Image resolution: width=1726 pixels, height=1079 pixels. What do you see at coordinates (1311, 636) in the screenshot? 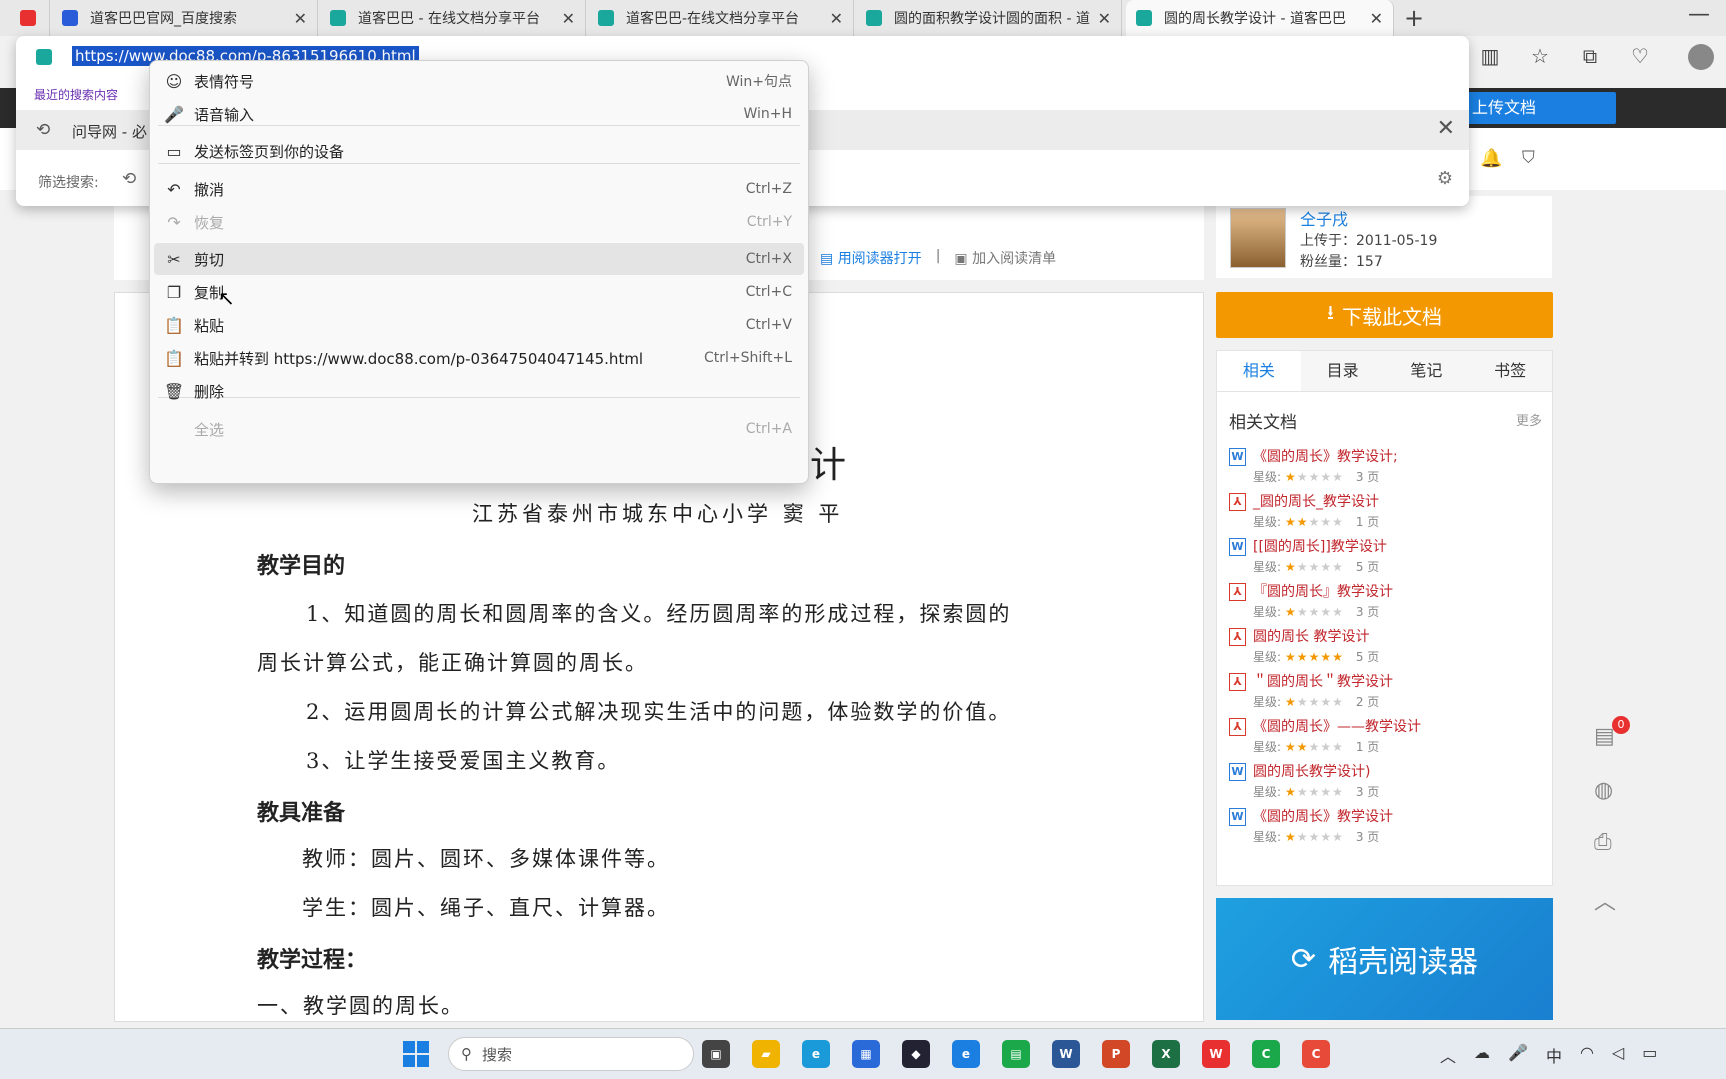
I see `related-doc-title: 圆的周长 教学设计` at bounding box center [1311, 636].